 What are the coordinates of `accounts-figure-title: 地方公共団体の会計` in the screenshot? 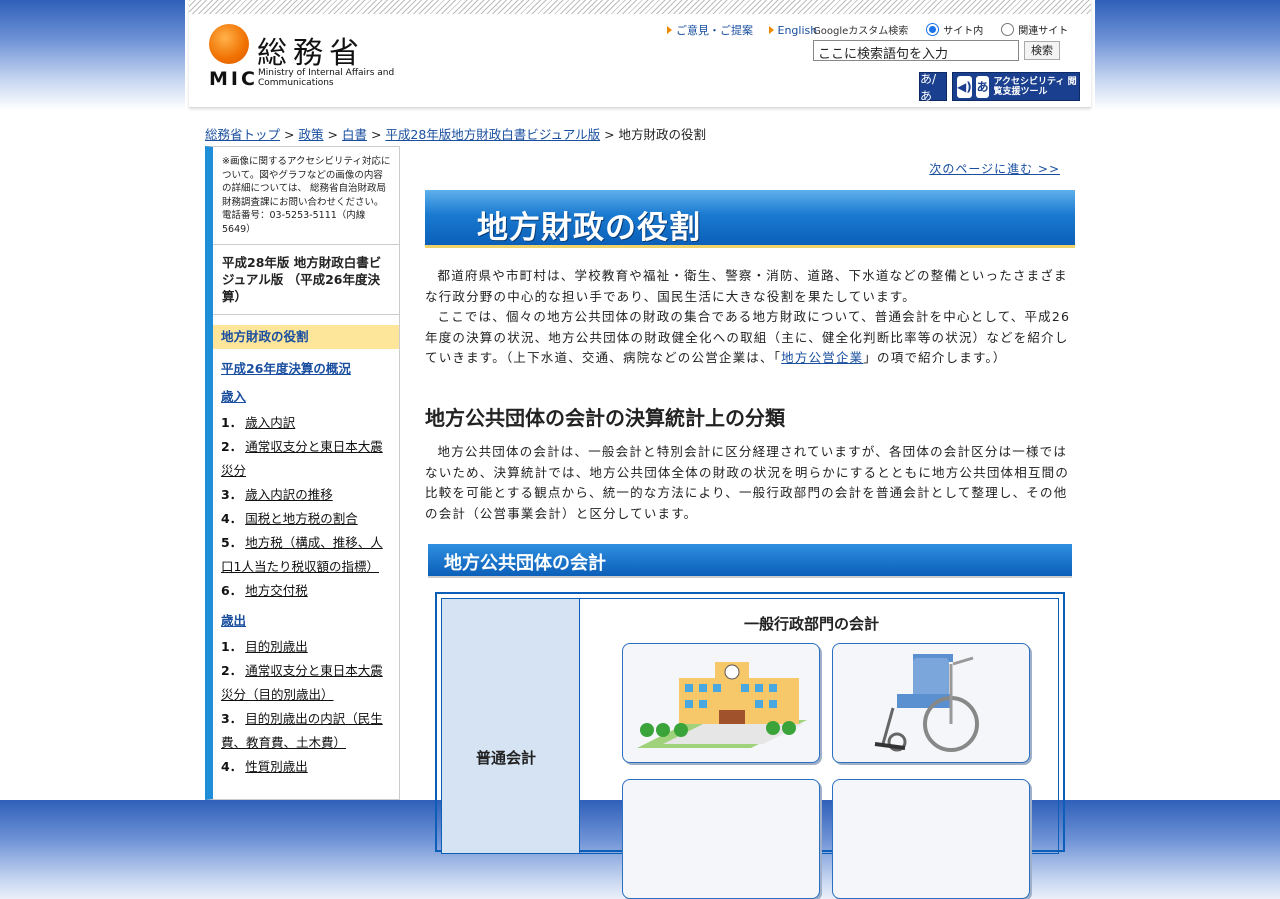 It's located at (525, 563).